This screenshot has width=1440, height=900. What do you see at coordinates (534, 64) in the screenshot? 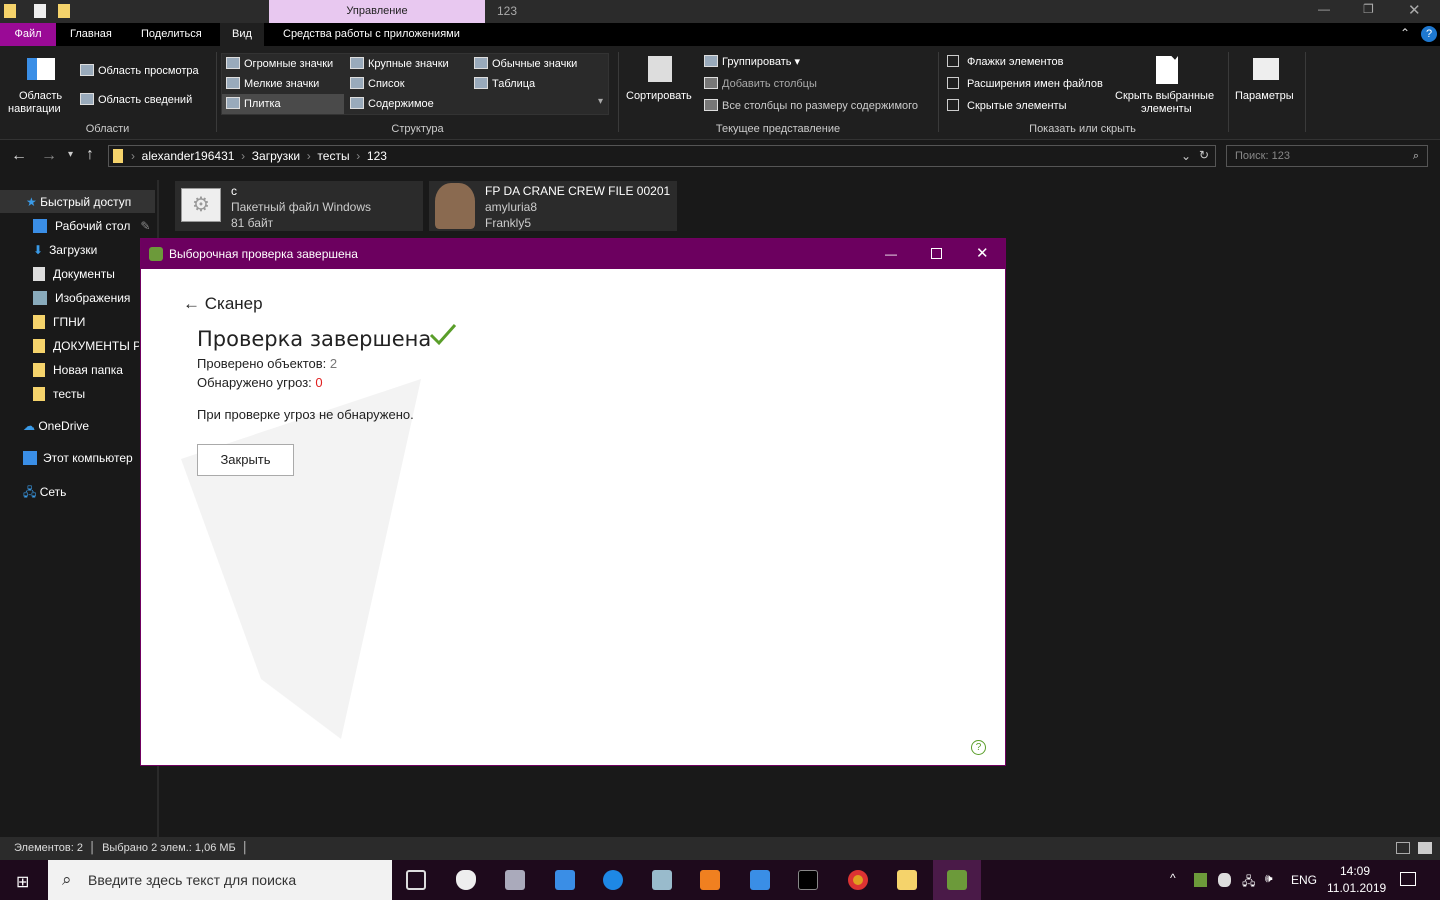
I see `layout-medium: Обычные значки` at bounding box center [534, 64].